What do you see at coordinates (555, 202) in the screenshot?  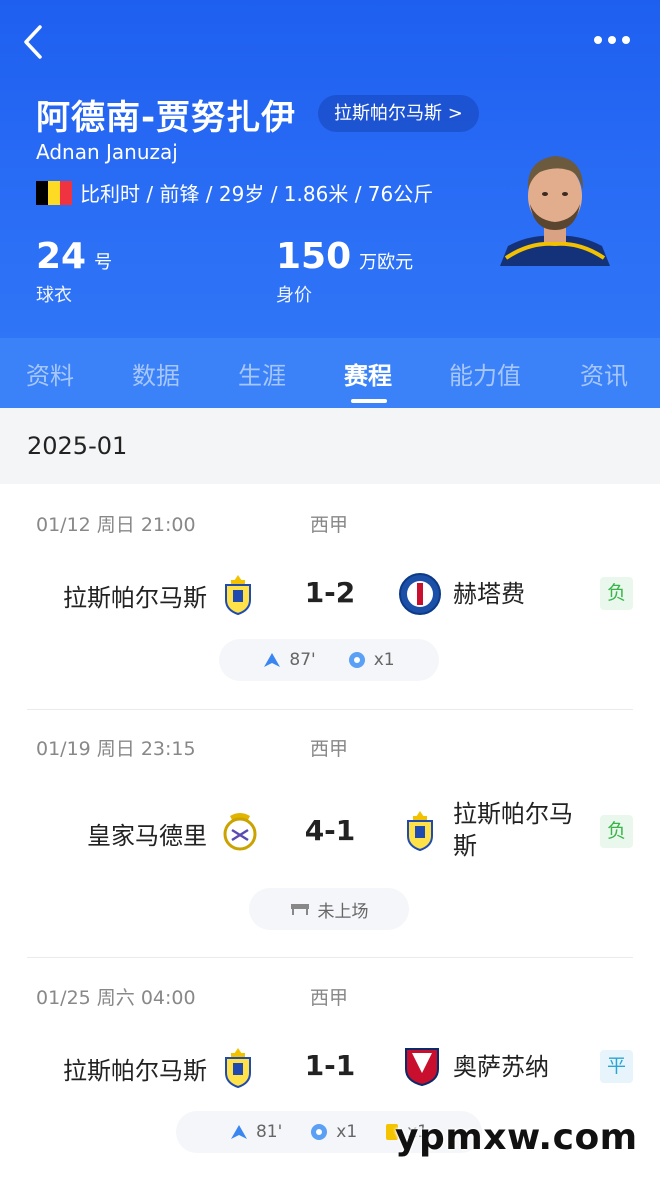 I see `player-avatar` at bounding box center [555, 202].